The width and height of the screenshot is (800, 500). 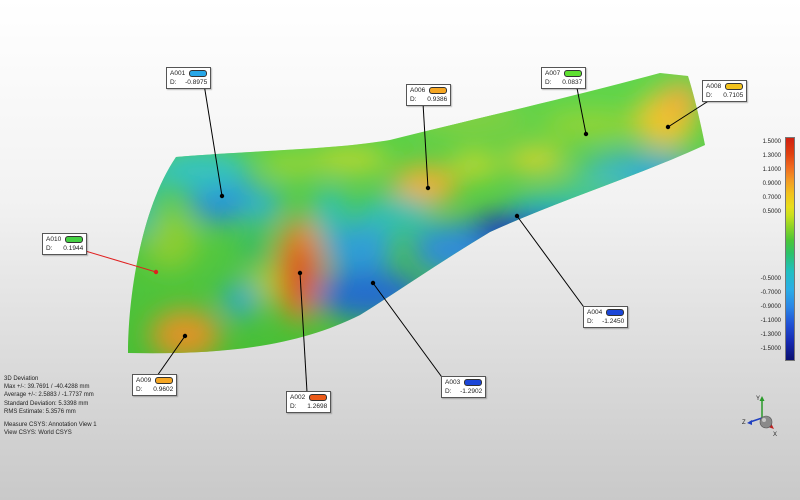 What do you see at coordinates (770, 349) in the screenshot?
I see `legend-label: -1.5000` at bounding box center [770, 349].